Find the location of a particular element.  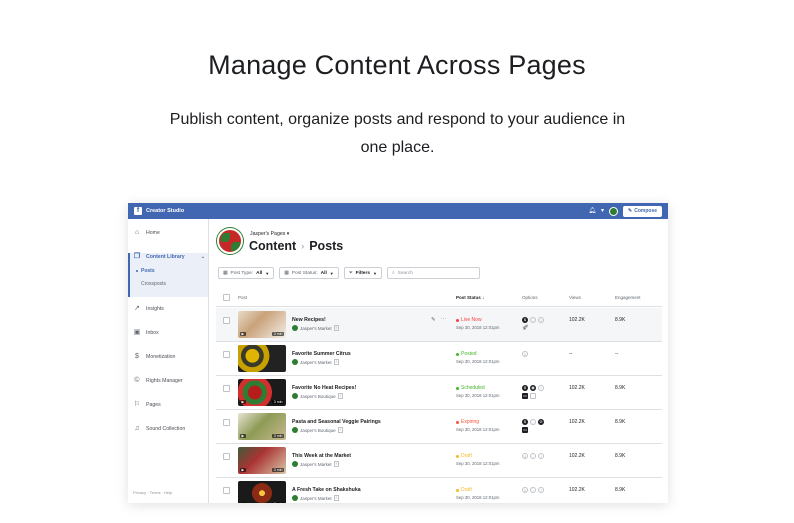

status-badge: Scheduled is located at coordinates (470, 388).